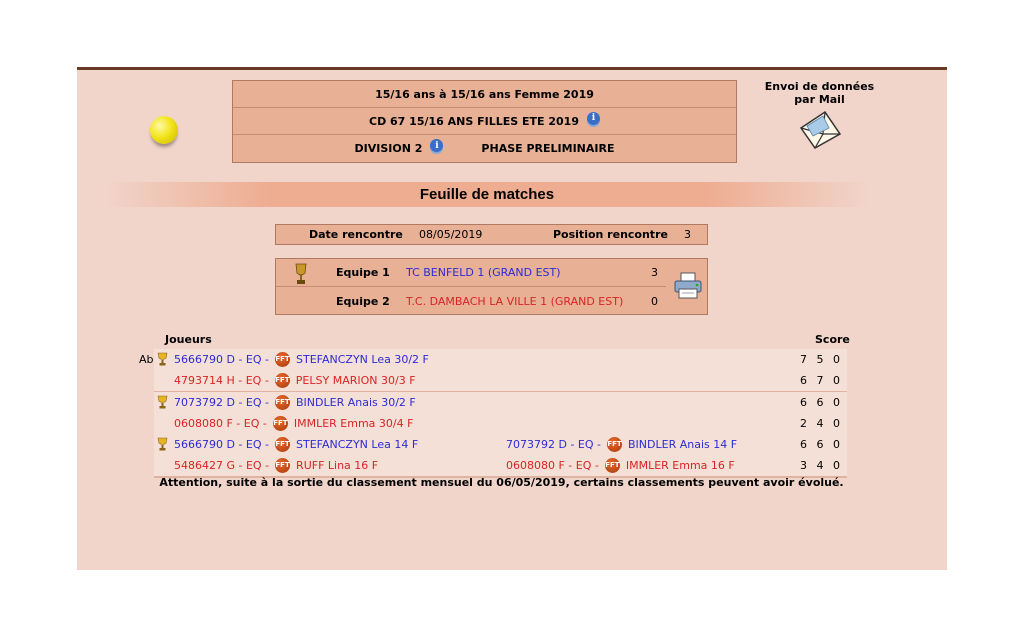 The image size is (1024, 637). Describe the element at coordinates (362, 359) in the screenshot. I see `player-name: STEFANCZYN Lea 30/2 F` at that location.